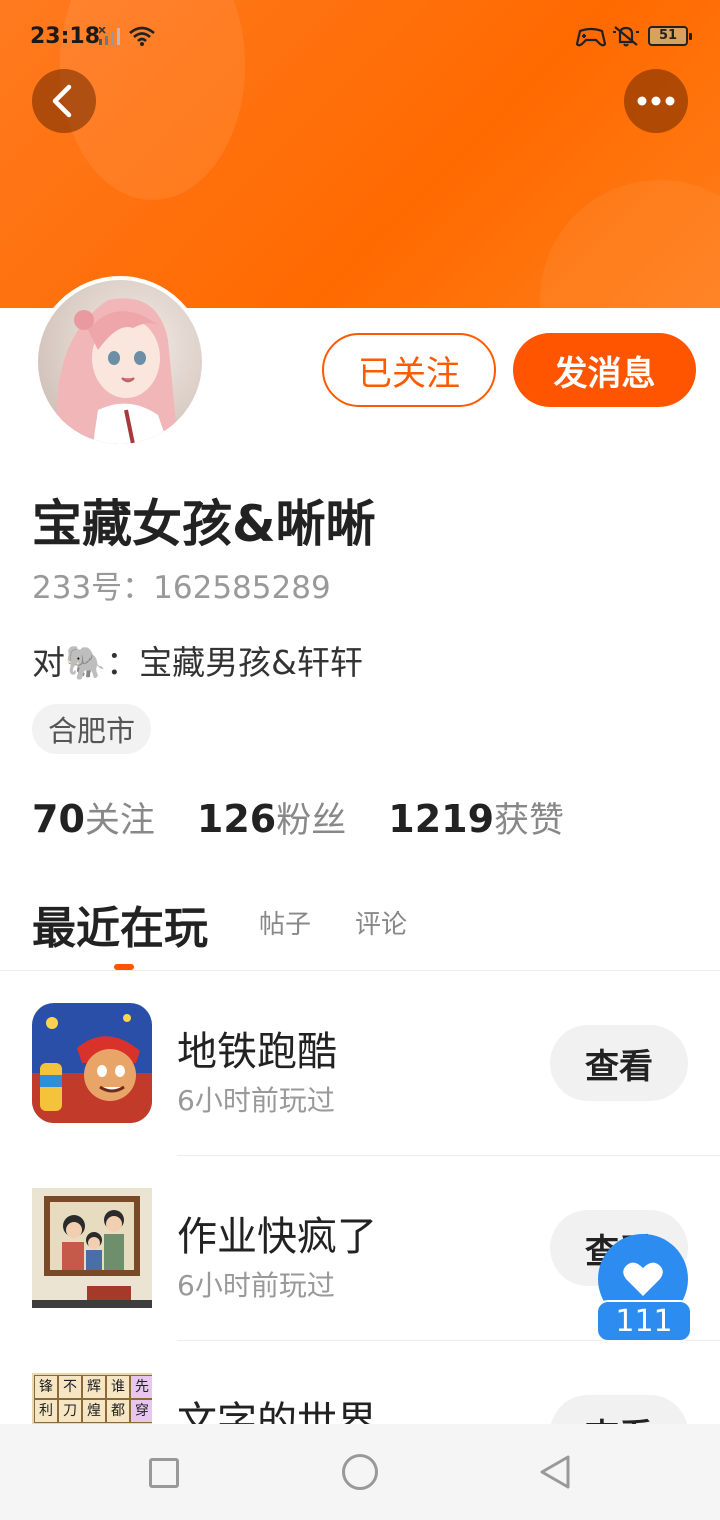 The width and height of the screenshot is (720, 1520). I want to click on send-message-button: 发消息, so click(604, 370).